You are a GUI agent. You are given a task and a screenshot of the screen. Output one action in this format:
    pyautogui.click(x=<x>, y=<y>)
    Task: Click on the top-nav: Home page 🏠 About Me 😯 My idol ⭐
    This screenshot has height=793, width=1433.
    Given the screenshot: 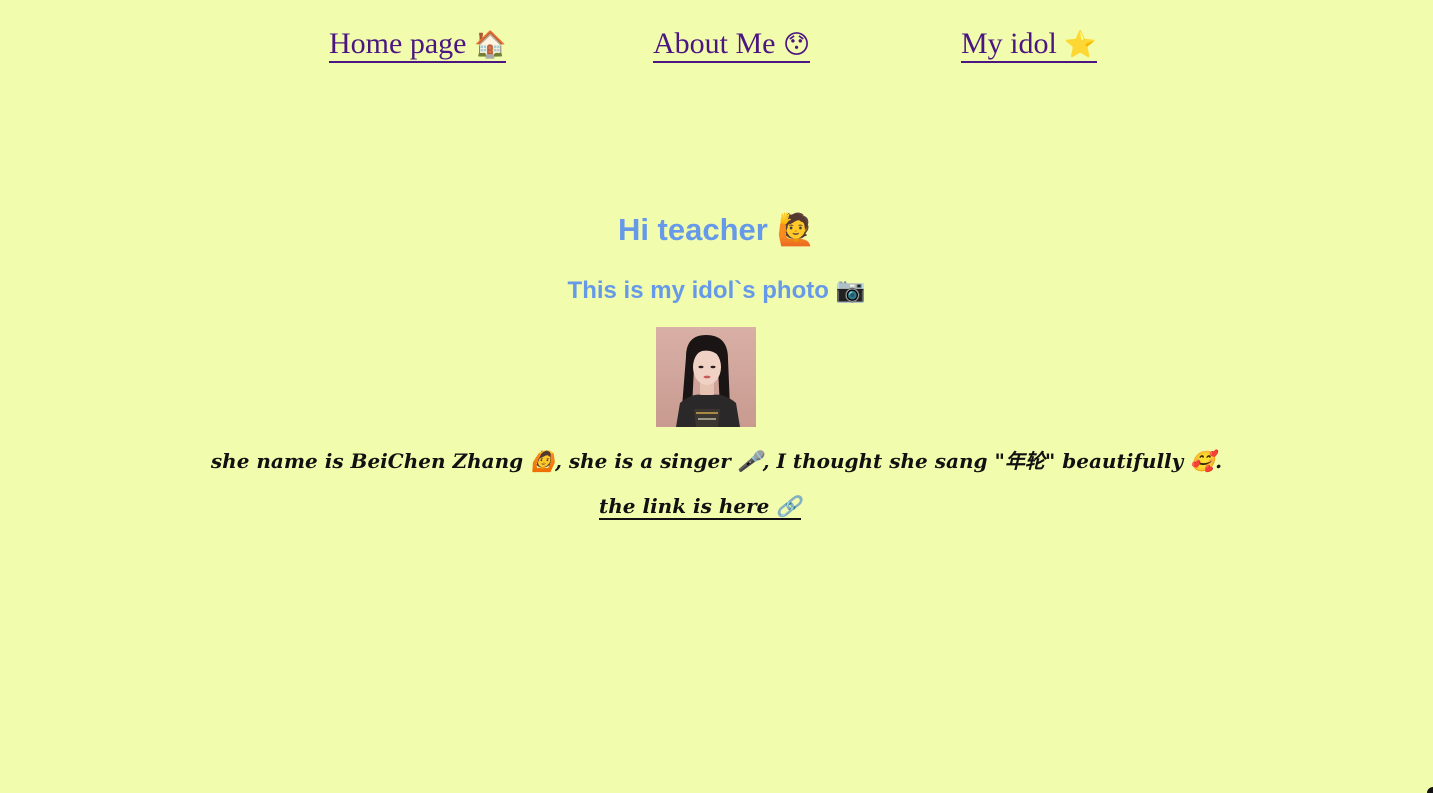 What is the action you would take?
    pyautogui.click(x=716, y=46)
    